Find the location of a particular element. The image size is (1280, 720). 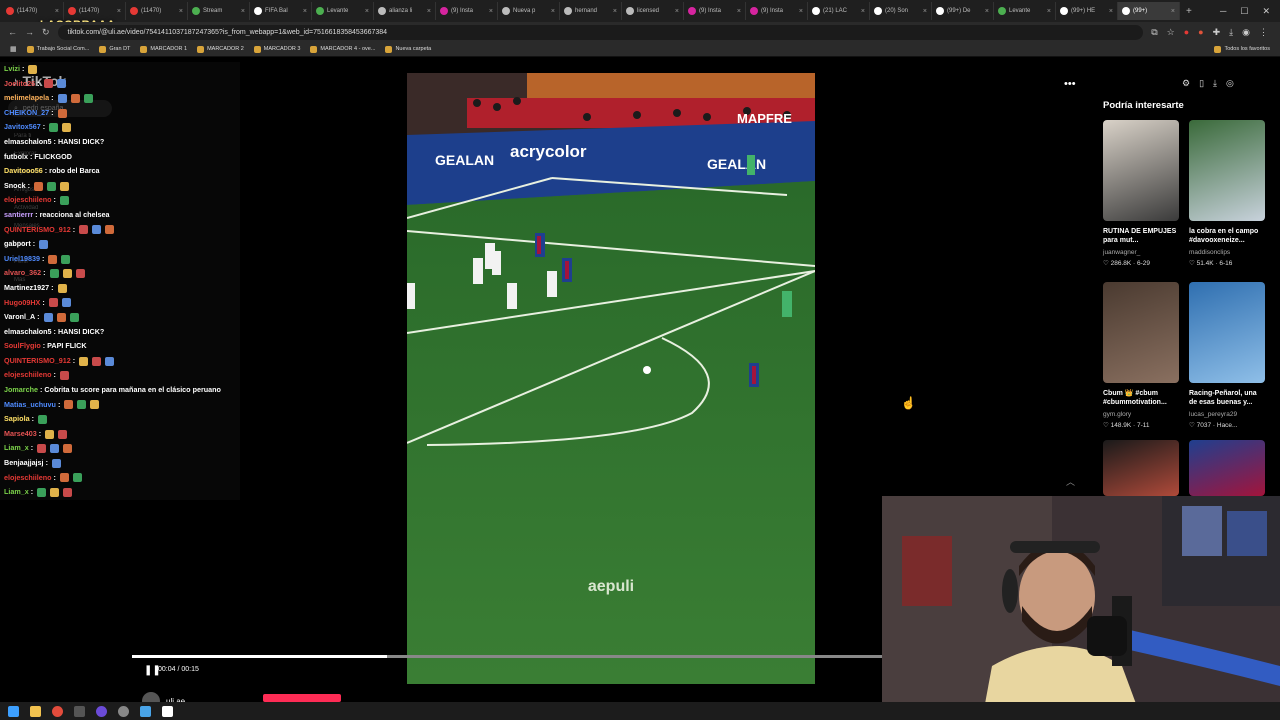

chat-text: HANSI DICK? is located at coordinates (81, 141).